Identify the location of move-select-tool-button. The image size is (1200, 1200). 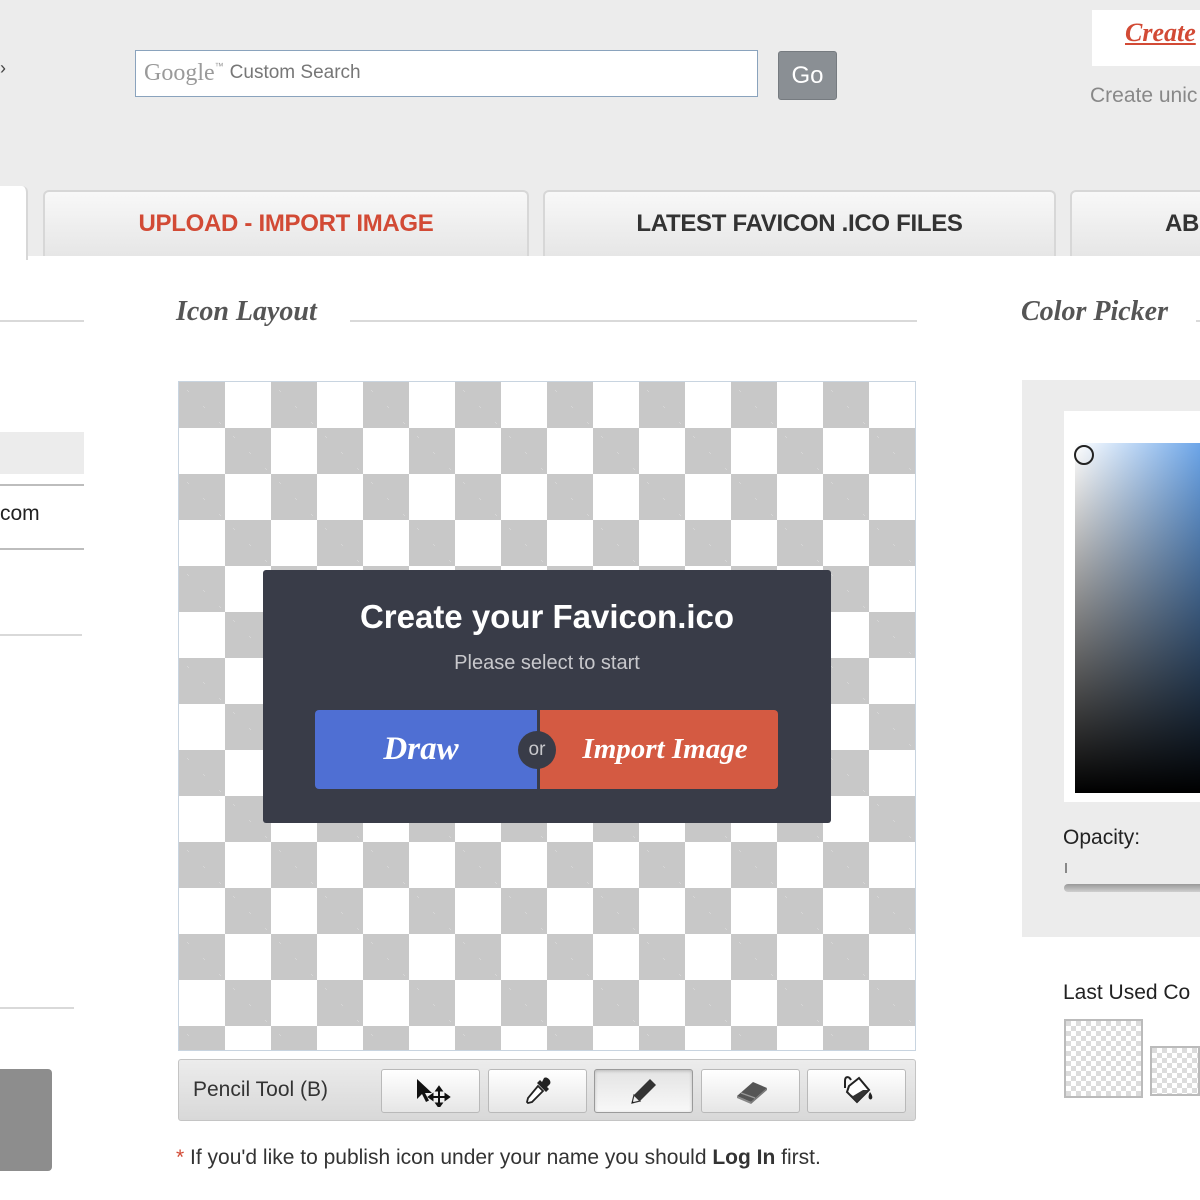
(430, 1091).